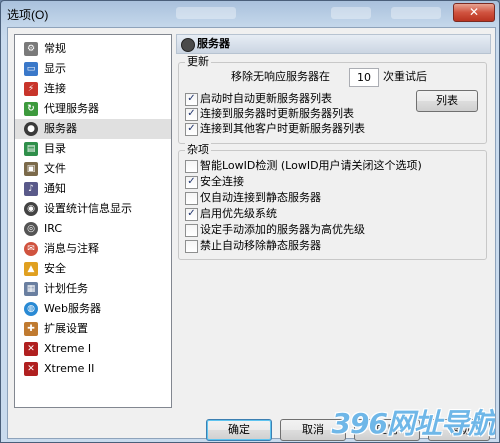 The width and height of the screenshot is (500, 443). What do you see at coordinates (55, 88) in the screenshot?
I see `sidebar-item-label: 连接` at bounding box center [55, 88].